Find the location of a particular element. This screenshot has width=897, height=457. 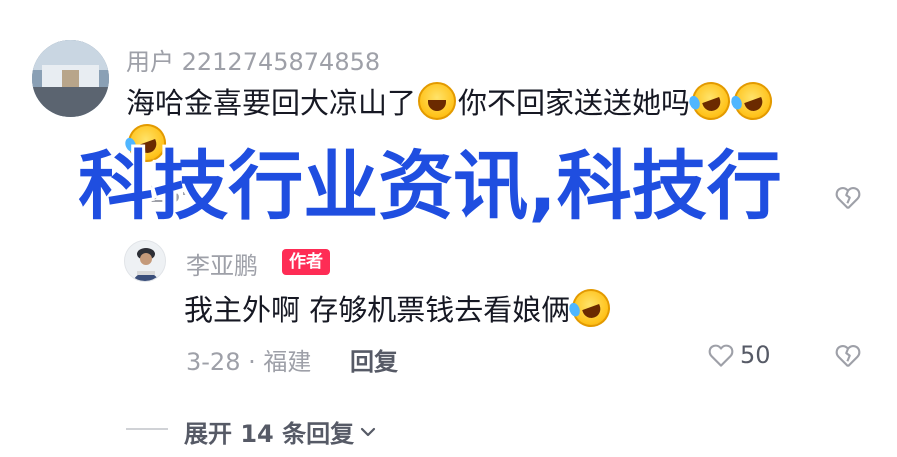

reply-date: 3-28 · 福建 is located at coordinates (249, 362).